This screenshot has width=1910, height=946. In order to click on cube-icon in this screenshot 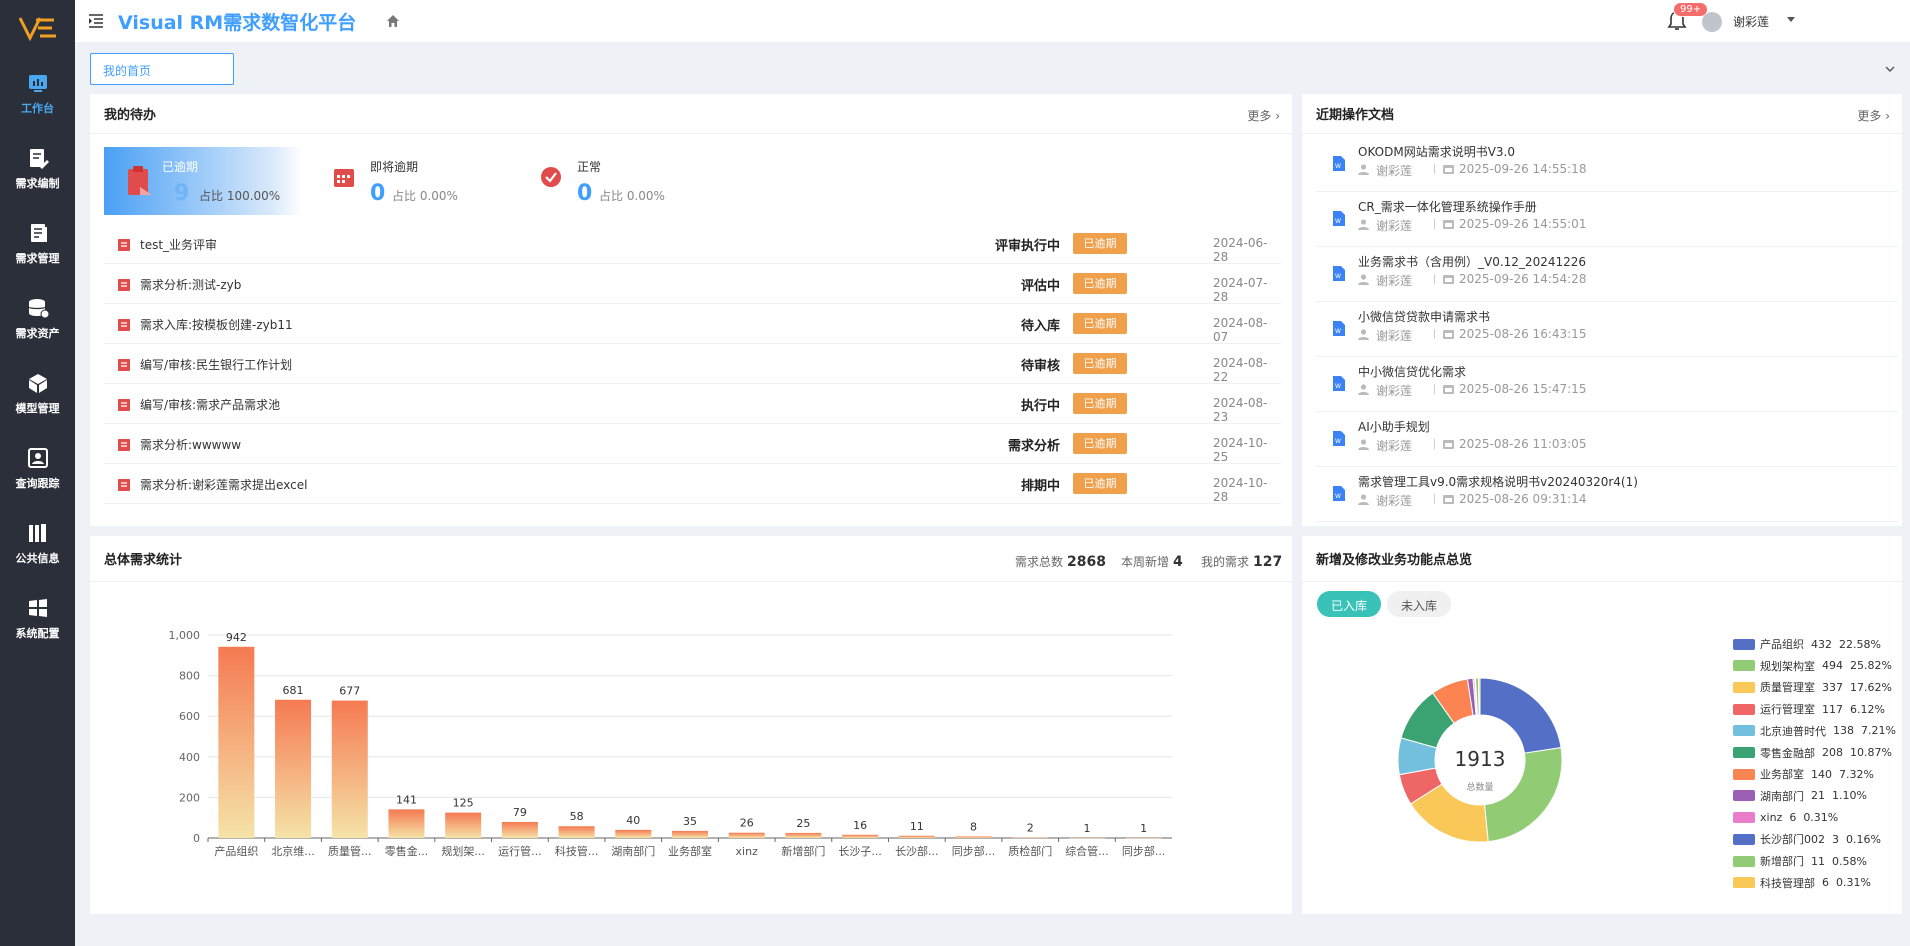, I will do `click(37, 383)`.